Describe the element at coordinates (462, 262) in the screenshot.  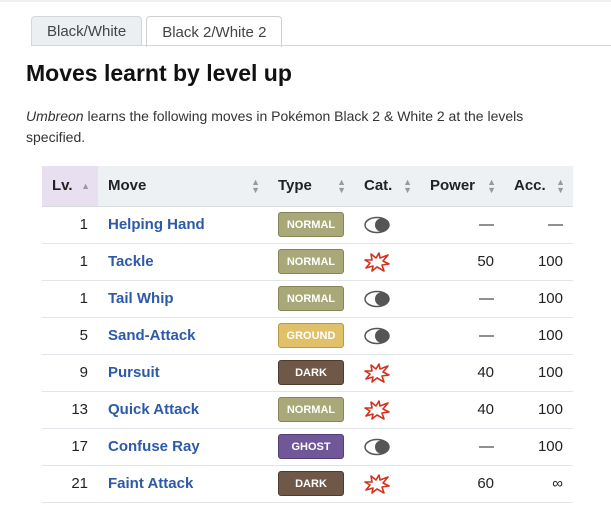
I see `power-cell: 50` at that location.